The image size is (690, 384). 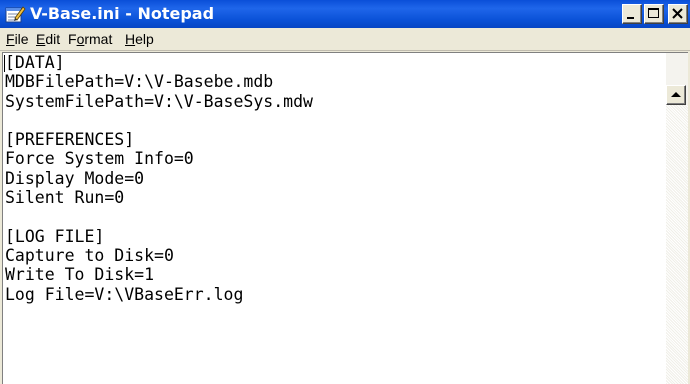 What do you see at coordinates (21, 39) in the screenshot?
I see `menu-file-rest: ile` at bounding box center [21, 39].